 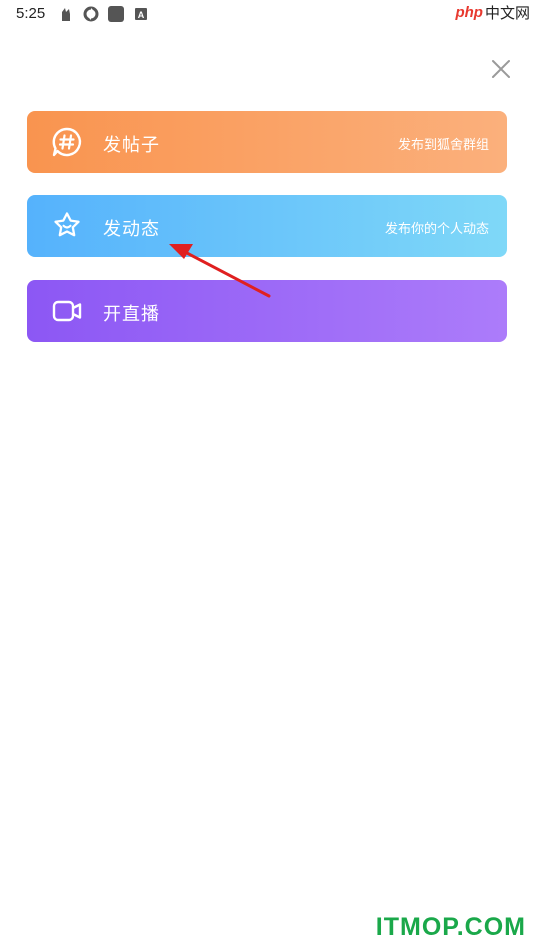 I want to click on post-title: 发帖子, so click(x=131, y=145).